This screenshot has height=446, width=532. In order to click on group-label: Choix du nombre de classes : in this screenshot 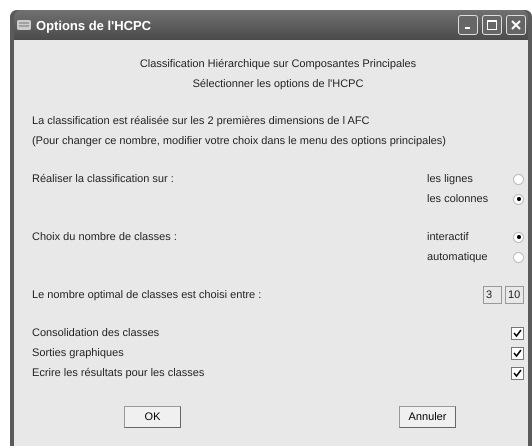, I will do `click(104, 237)`.